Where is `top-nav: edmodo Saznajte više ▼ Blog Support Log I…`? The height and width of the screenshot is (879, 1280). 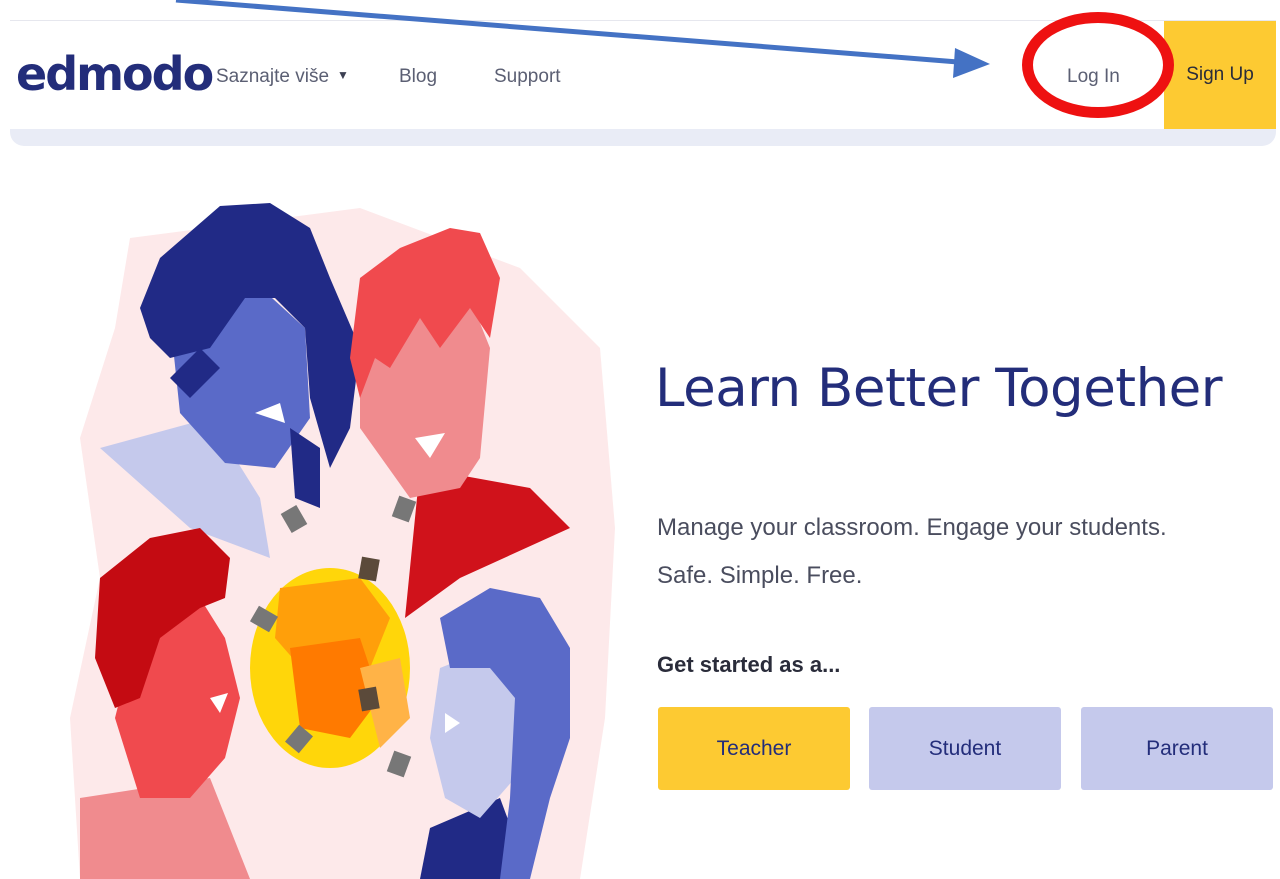 top-nav: edmodo Saznajte više ▼ Blog Support Log I… is located at coordinates (643, 74).